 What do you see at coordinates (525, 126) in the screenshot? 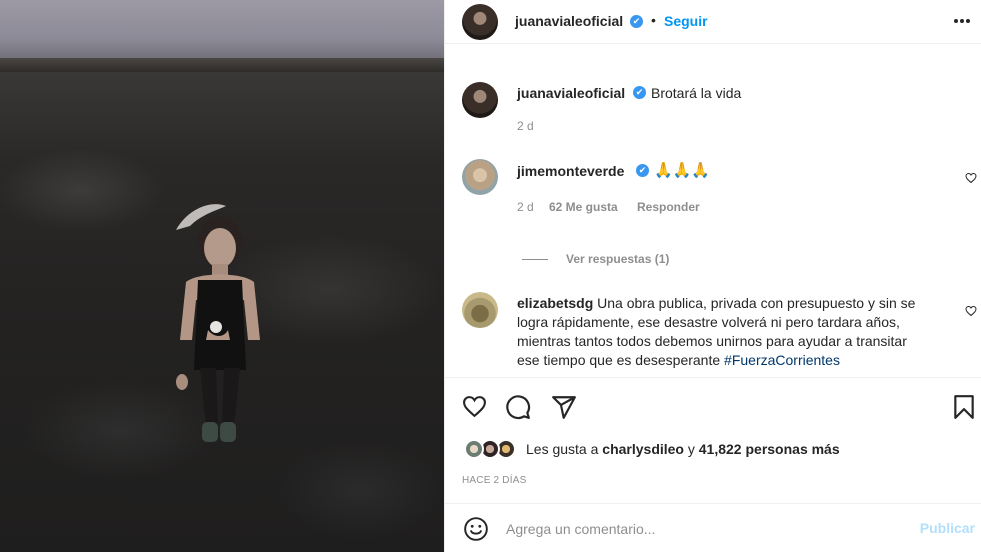
I see `caption-time: 2 d` at bounding box center [525, 126].